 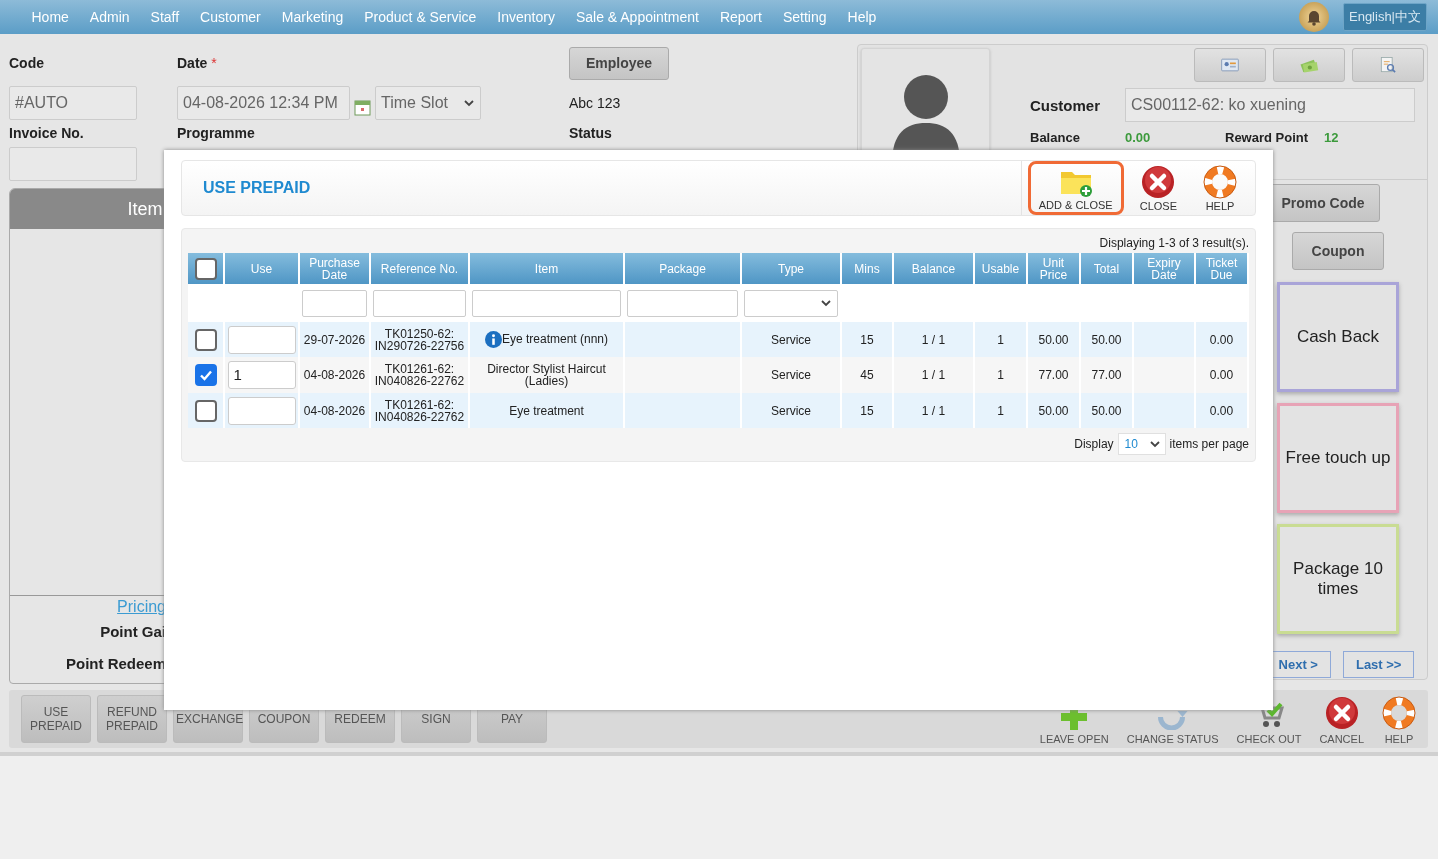 What do you see at coordinates (637, 17) in the screenshot?
I see `nav-menu-item: Sale & Appointment` at bounding box center [637, 17].